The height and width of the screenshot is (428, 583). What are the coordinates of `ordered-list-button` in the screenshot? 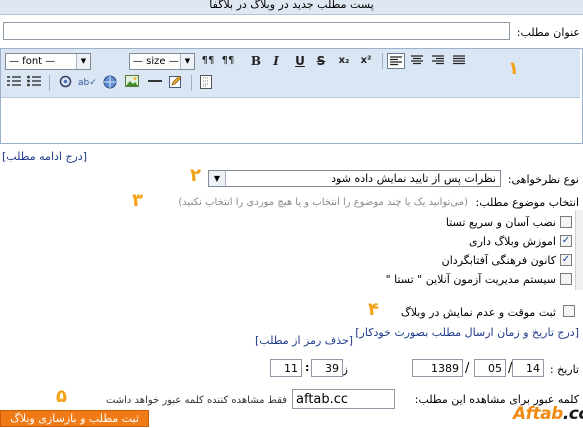 It's located at (14, 83).